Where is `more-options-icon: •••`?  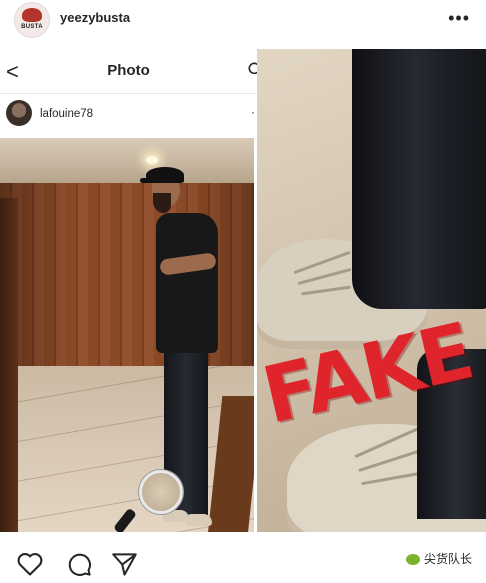
more-options-icon: ••• is located at coordinates (459, 18).